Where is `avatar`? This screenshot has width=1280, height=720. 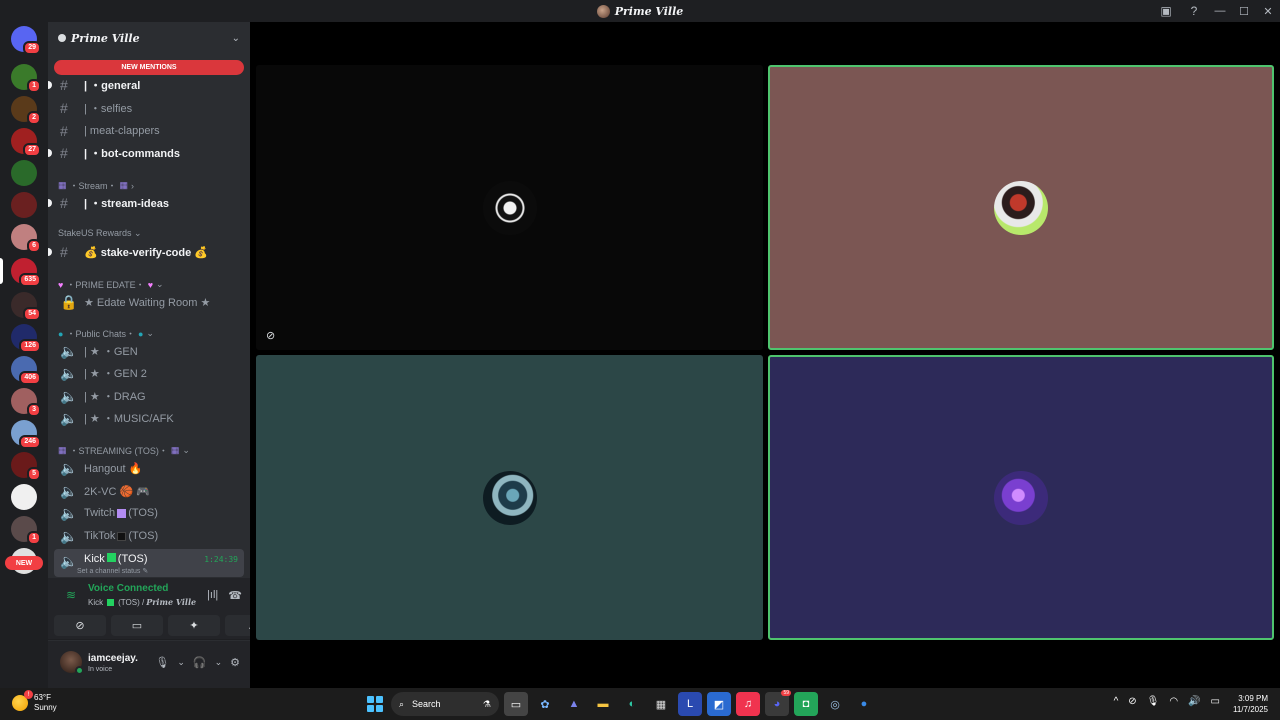
avatar is located at coordinates (72, 663).